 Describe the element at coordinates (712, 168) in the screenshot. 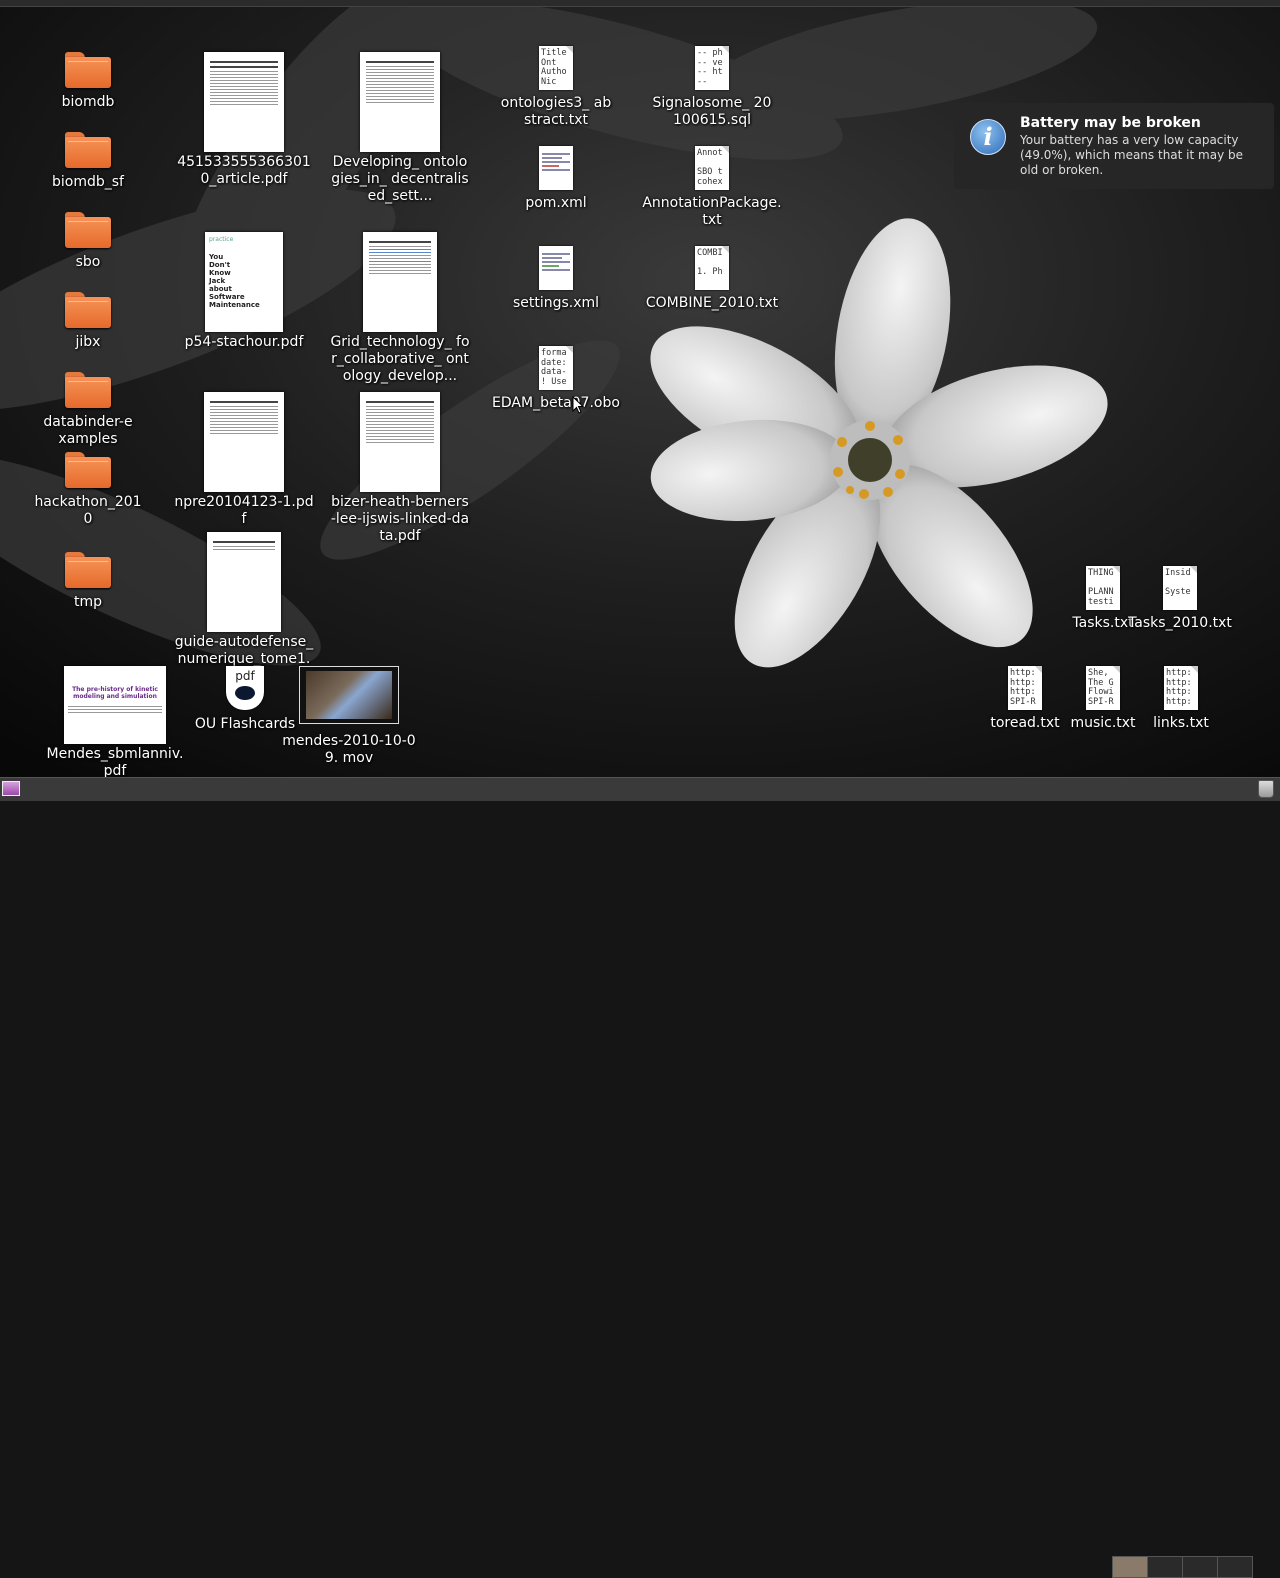

I see `text-file-icon: Annot SBO t cohex` at that location.